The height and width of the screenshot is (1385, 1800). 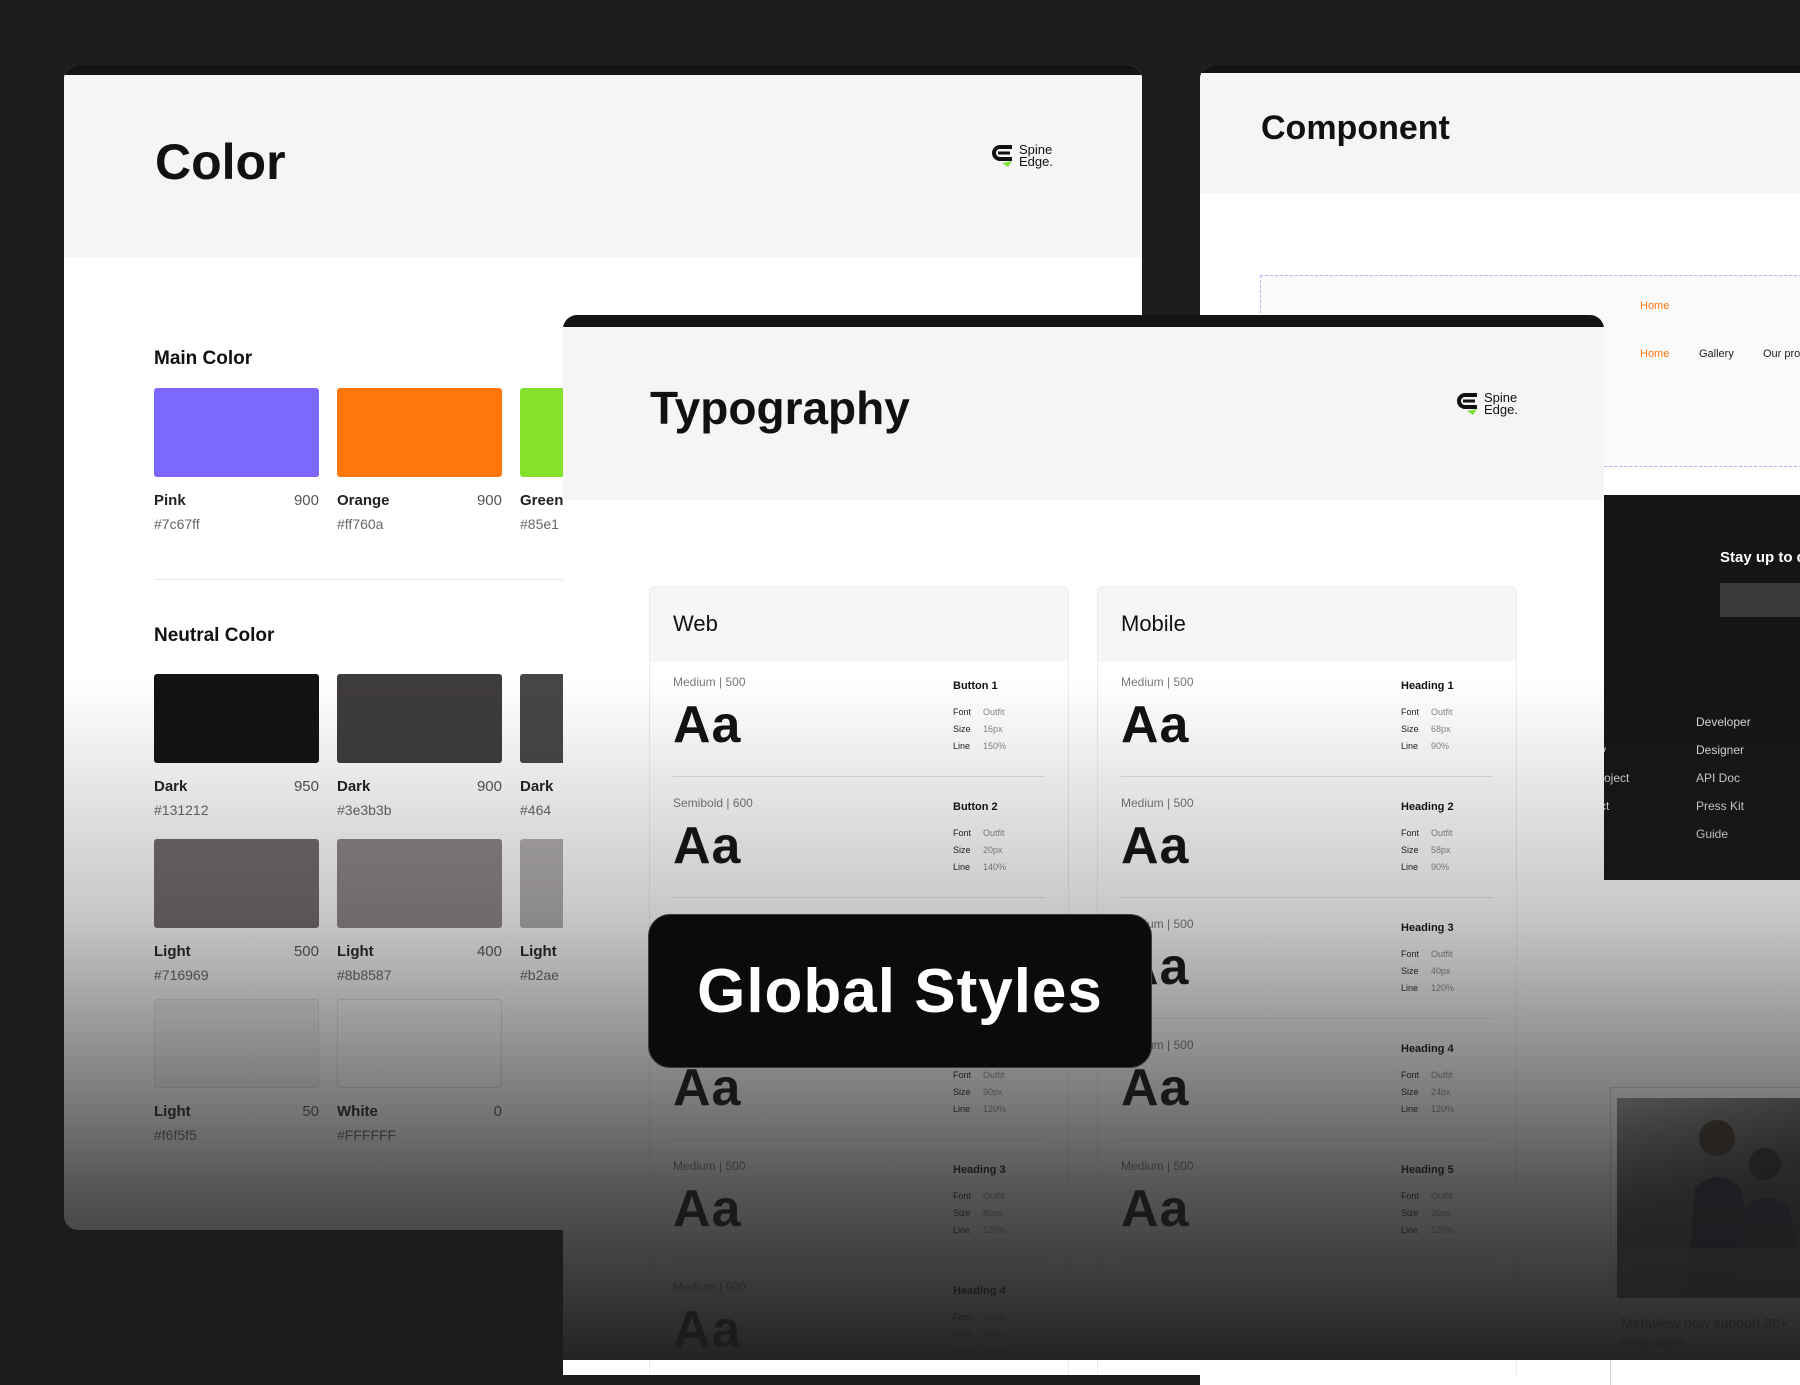 What do you see at coordinates (603, 70) in the screenshot?
I see `color-card-topbar` at bounding box center [603, 70].